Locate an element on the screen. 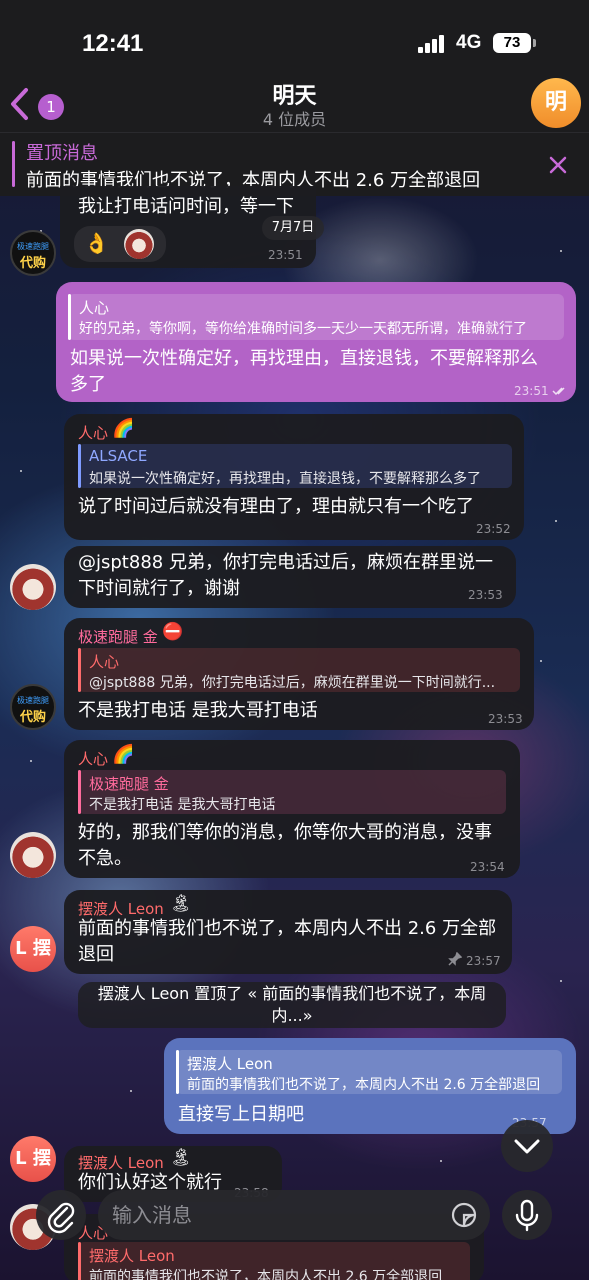 This screenshot has height=1280, width=589. service-text-line2: 内...» is located at coordinates (292, 1015).